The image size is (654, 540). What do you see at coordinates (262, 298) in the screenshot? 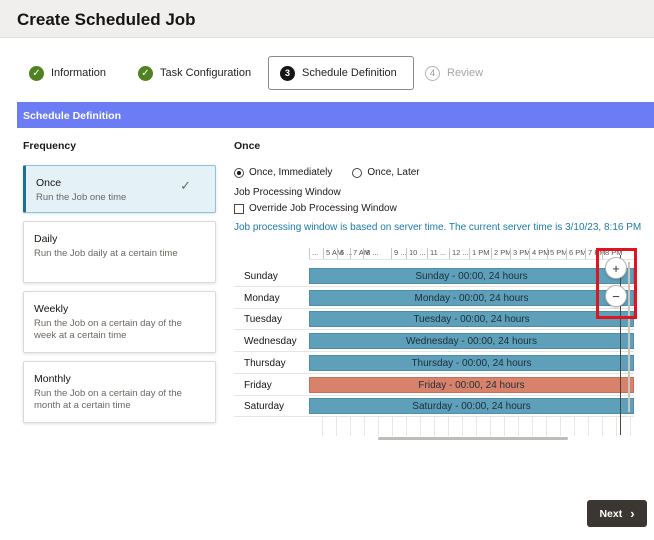
I see `day-label: Monday` at bounding box center [262, 298].